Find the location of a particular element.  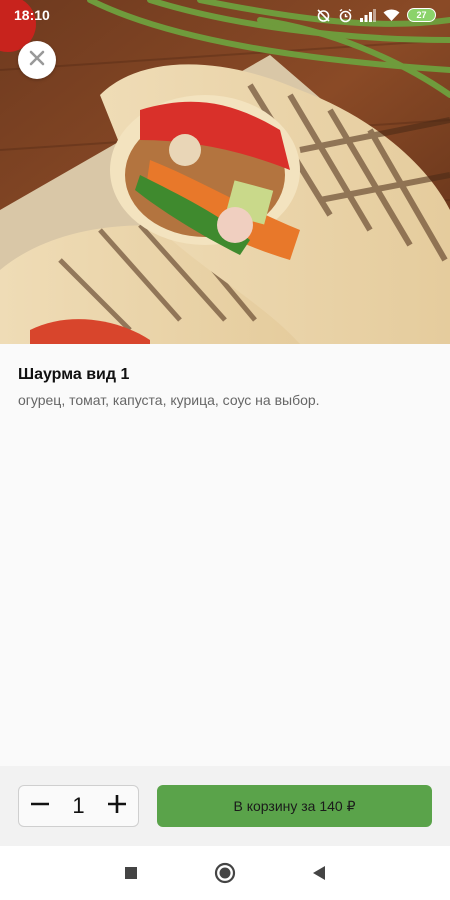

status-icons: 27 is located at coordinates (376, 15).